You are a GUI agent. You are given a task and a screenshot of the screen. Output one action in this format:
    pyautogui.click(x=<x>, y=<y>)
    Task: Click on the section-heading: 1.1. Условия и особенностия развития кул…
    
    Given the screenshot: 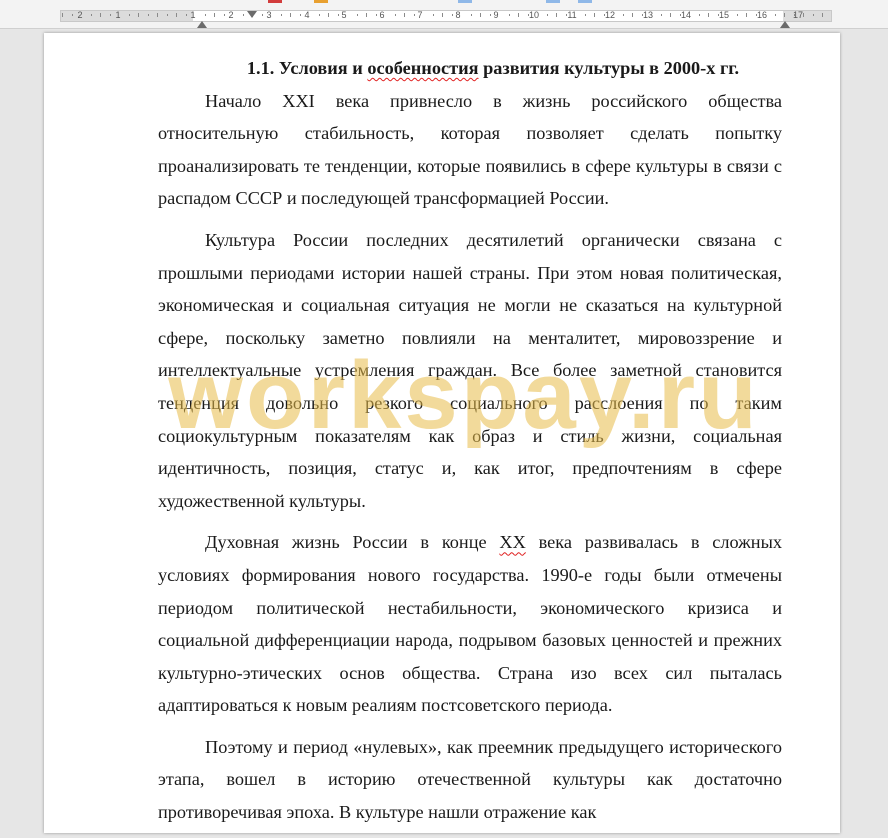 What is the action you would take?
    pyautogui.click(x=470, y=68)
    